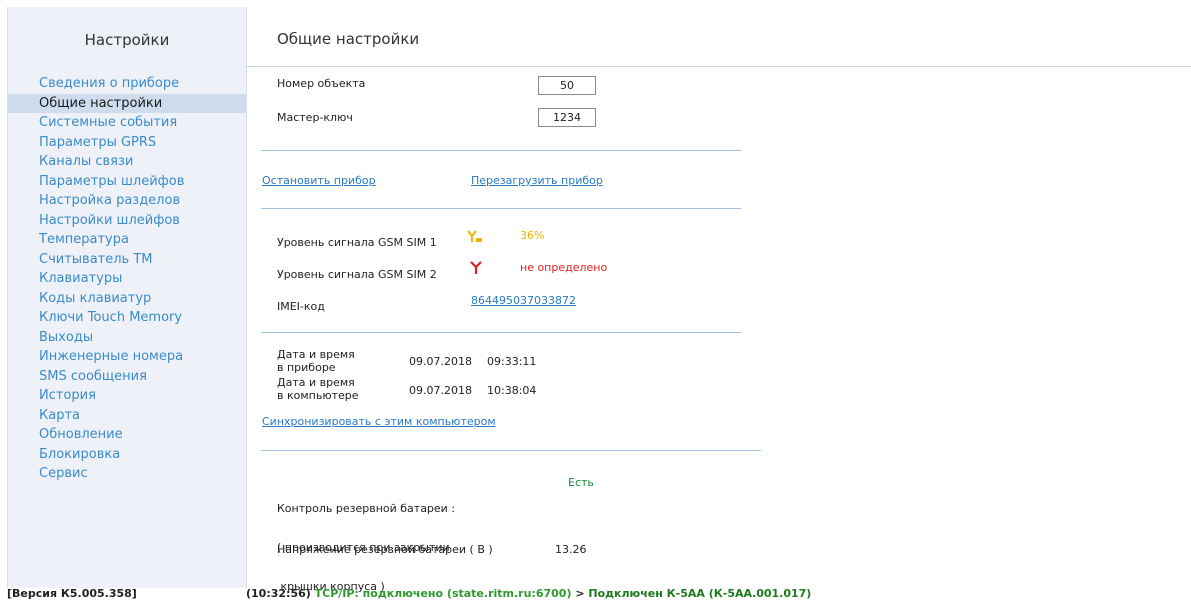  Describe the element at coordinates (127, 103) in the screenshot. I see `sidebar-item: Общие настройки` at that location.